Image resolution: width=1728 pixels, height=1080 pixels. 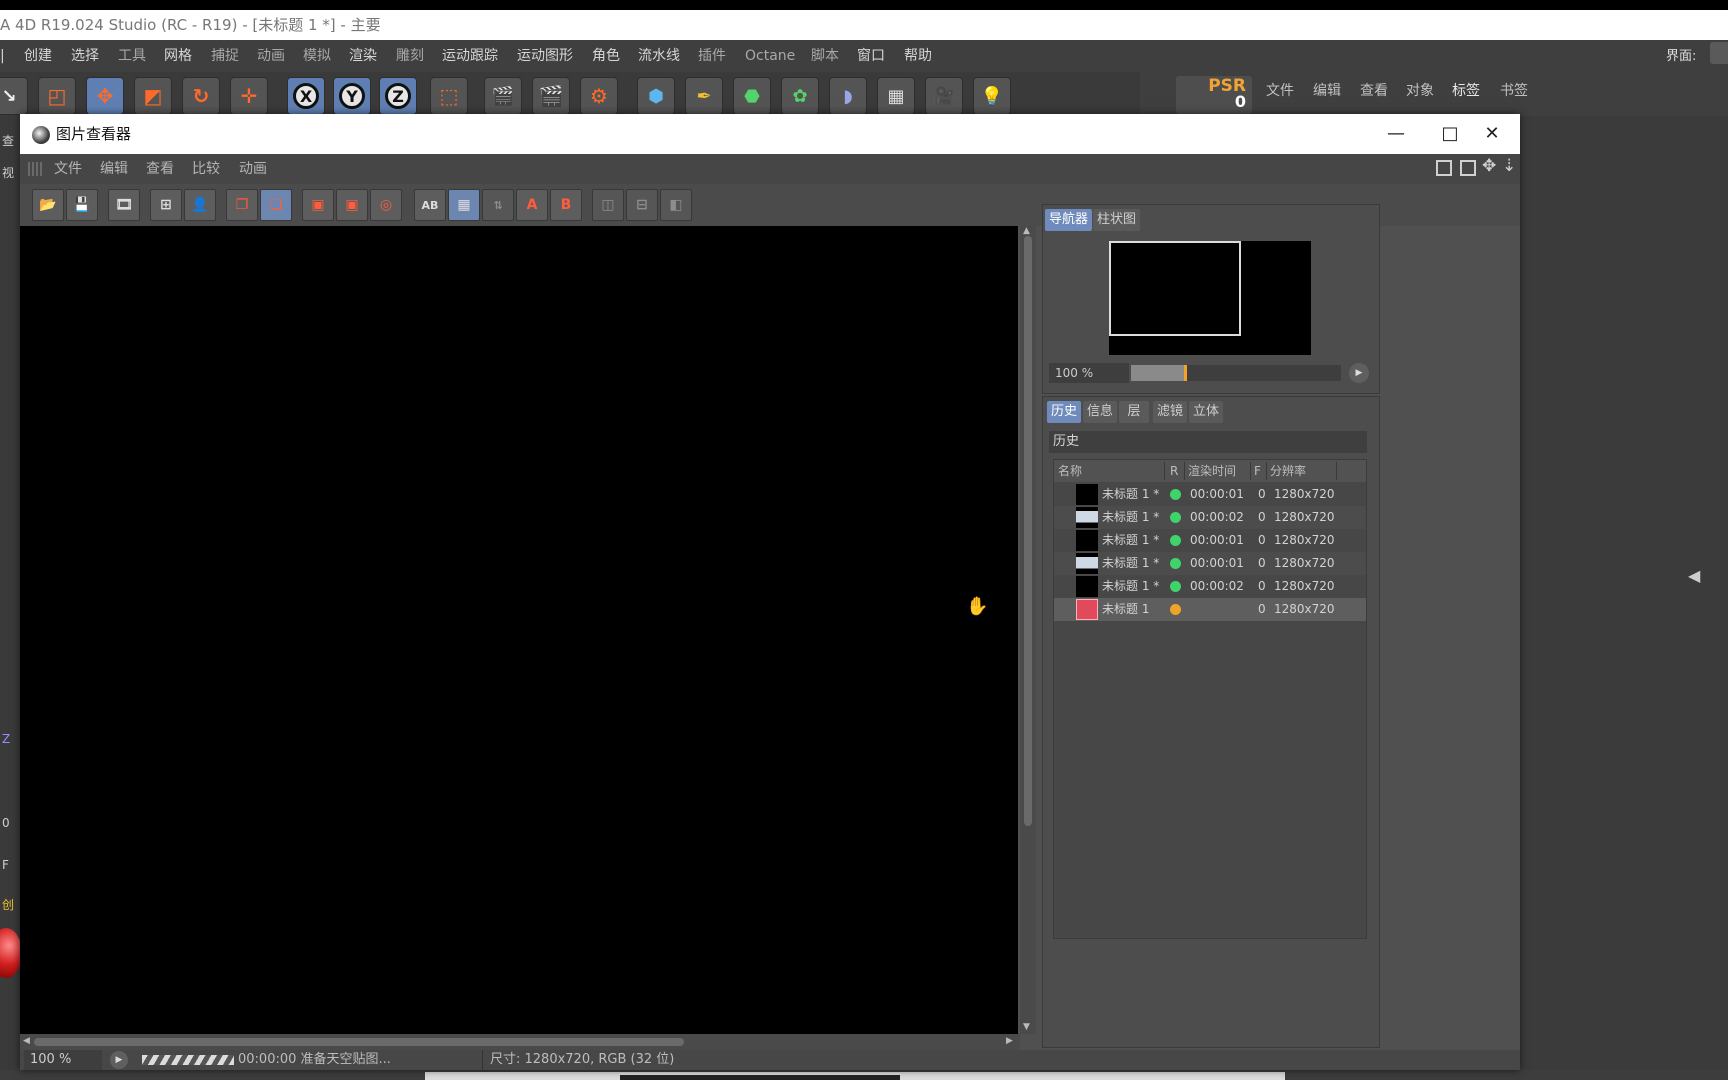 What do you see at coordinates (498, 205) in the screenshot?
I see `ab-swap-icon: ⇅` at bounding box center [498, 205].